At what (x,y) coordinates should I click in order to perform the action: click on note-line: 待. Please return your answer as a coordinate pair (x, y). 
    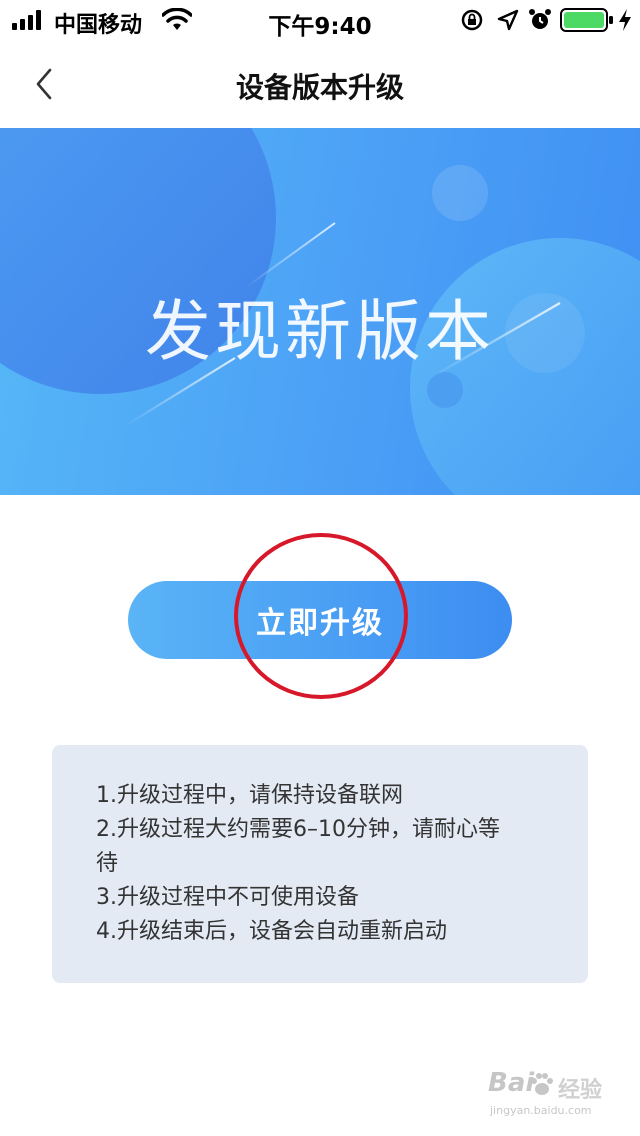
    Looking at the image, I should click on (107, 863).